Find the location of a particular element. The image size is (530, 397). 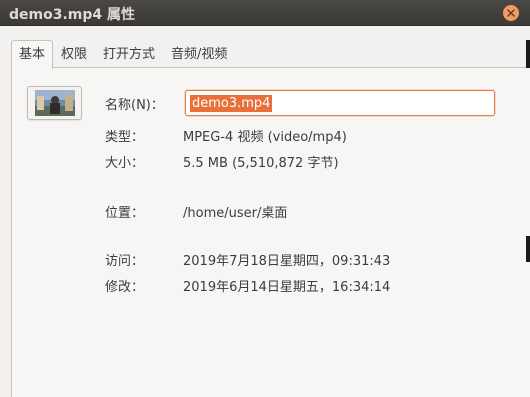

file-thumbnail-button is located at coordinates (54, 103).